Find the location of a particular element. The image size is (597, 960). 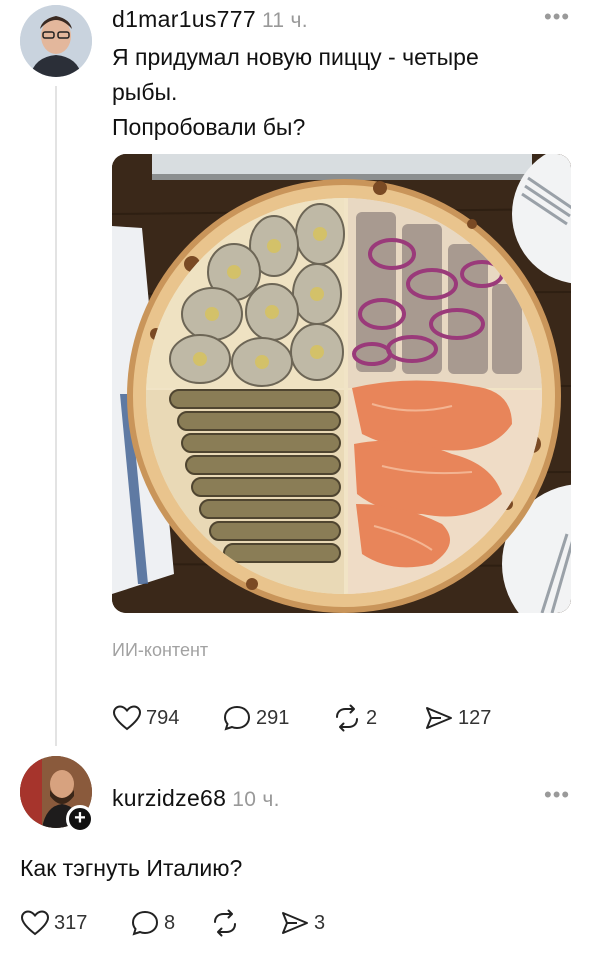

reply-comment-button: 8 is located at coordinates (170, 923).